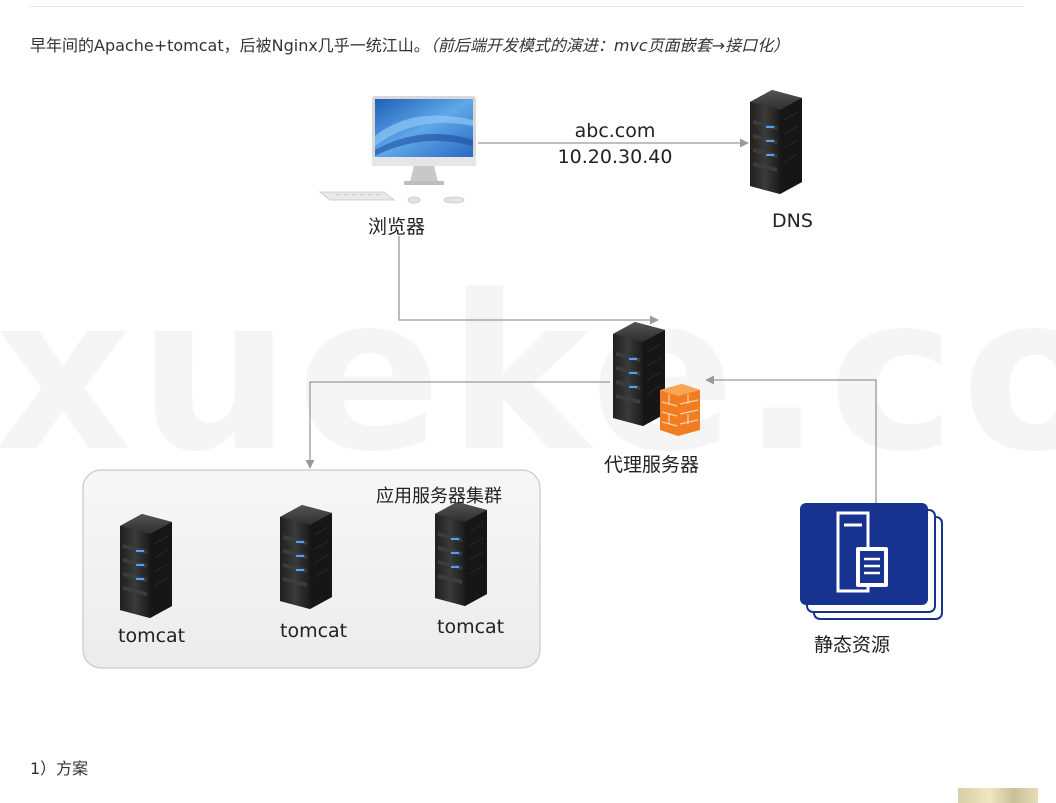  I want to click on edge-proxy-to-cluster, so click(457, 425).